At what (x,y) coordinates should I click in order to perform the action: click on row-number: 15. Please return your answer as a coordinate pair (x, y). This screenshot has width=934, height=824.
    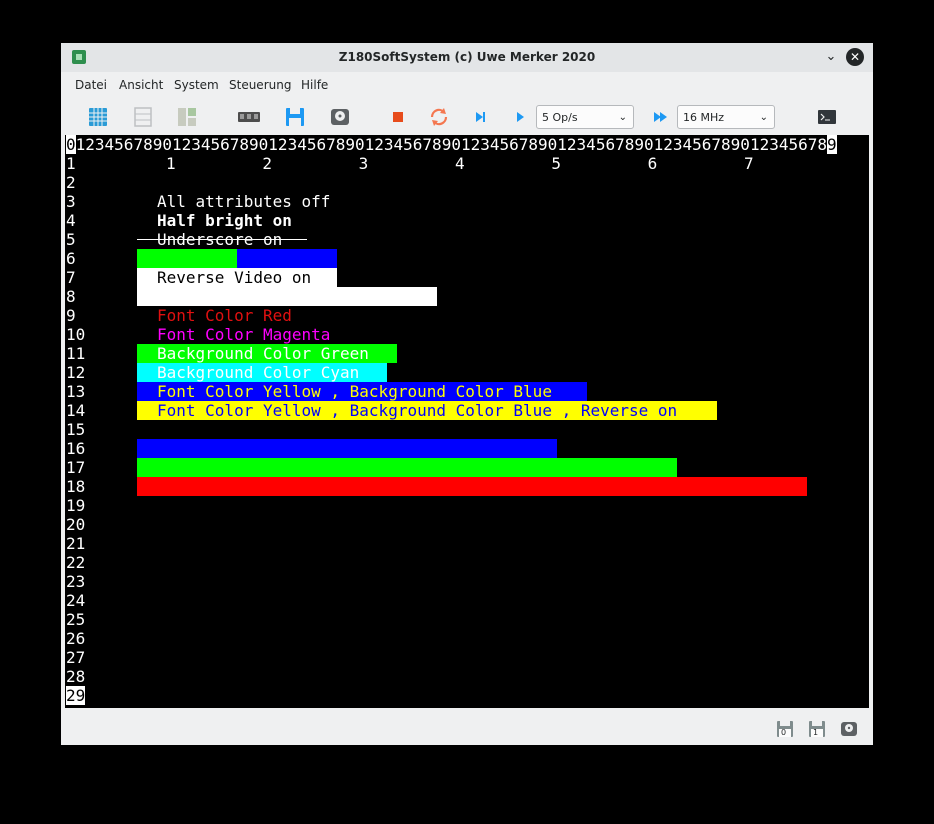
    Looking at the image, I should click on (76, 429).